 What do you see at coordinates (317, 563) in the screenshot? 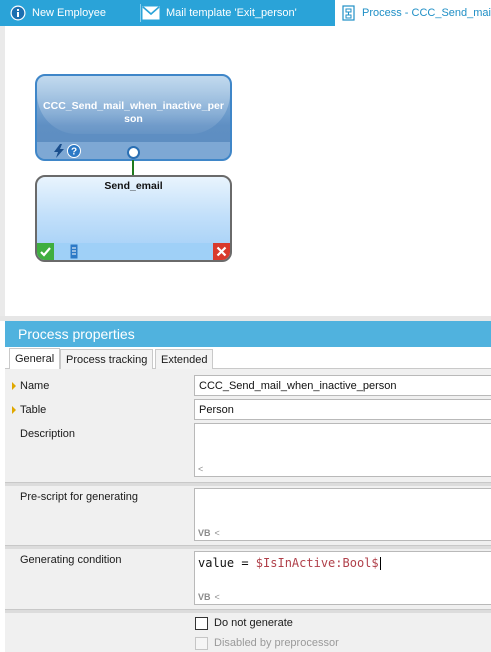
I see `code-variable: $IsInActive:Bool$` at bounding box center [317, 563].